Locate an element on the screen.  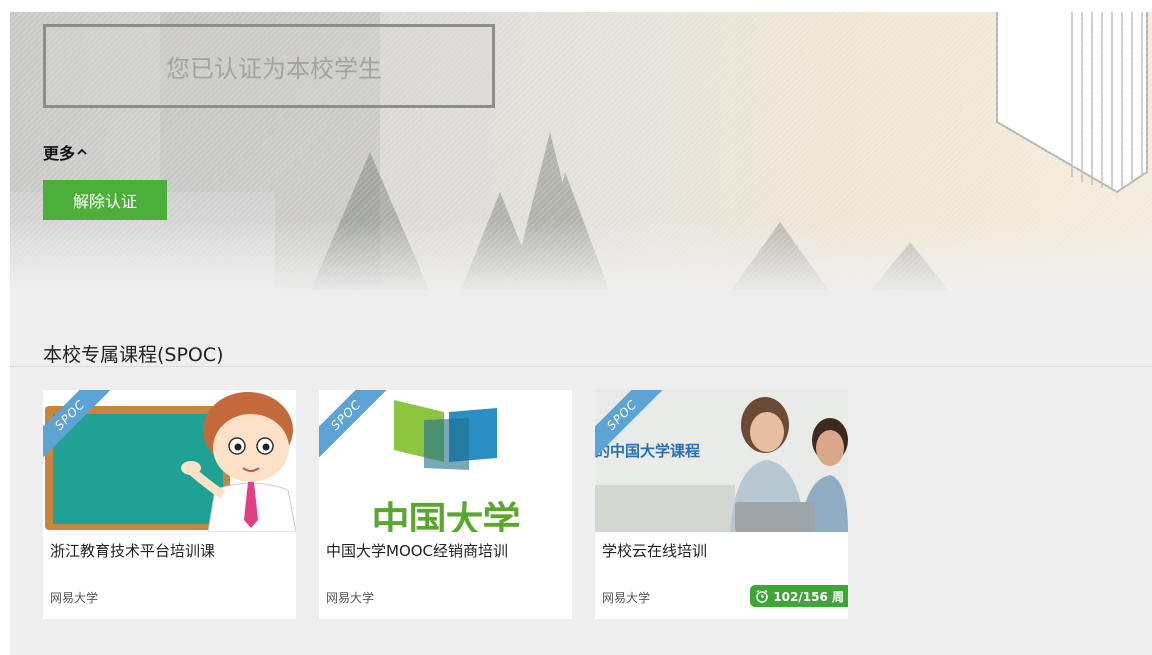
course-card: 的中国大学课程 SPOC 学校云在线培训 网易大学 102/156 周 is located at coordinates (721, 504).